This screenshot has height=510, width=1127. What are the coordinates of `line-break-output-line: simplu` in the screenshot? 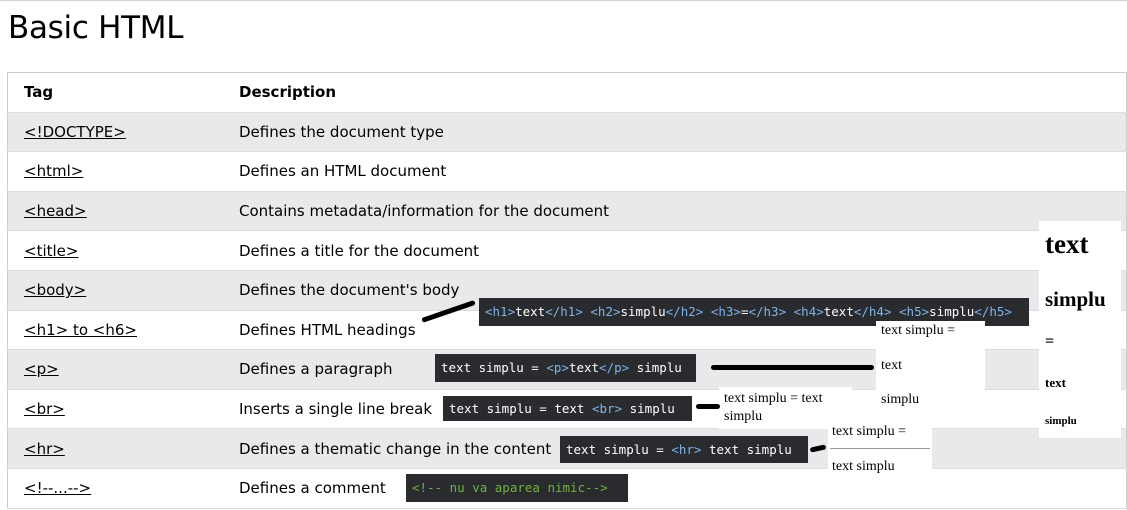 It's located at (743, 416).